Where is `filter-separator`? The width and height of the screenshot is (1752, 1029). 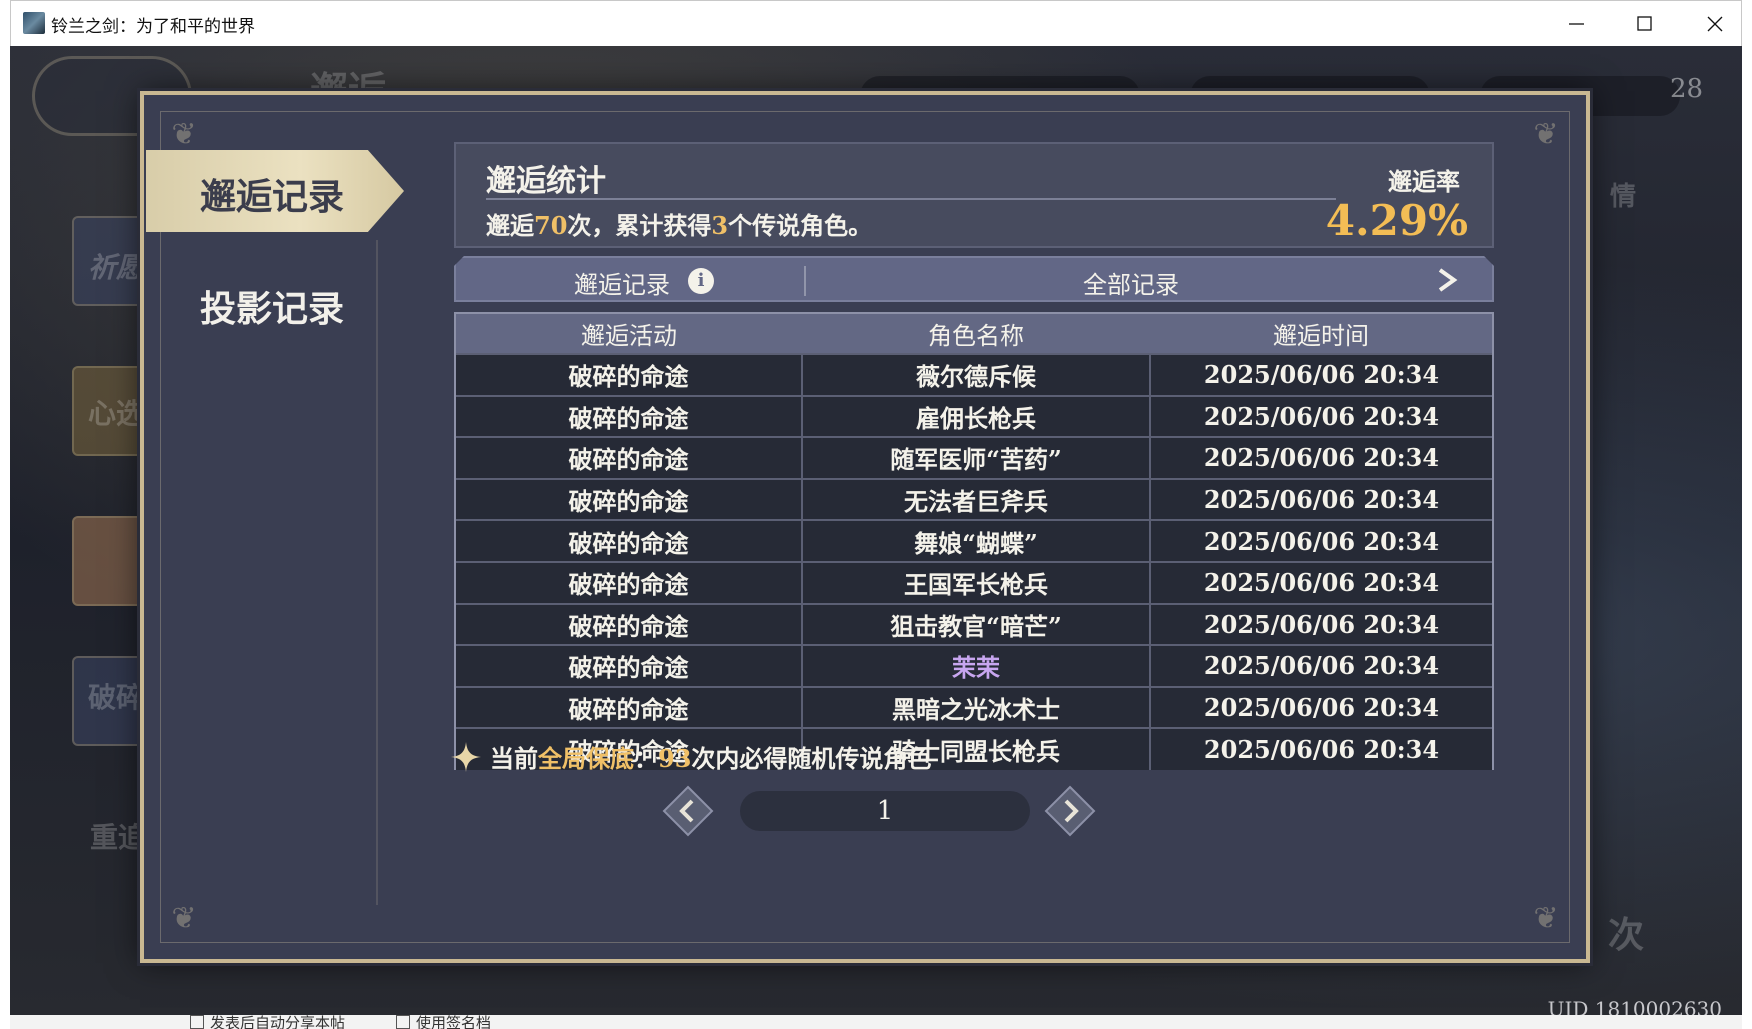
filter-separator is located at coordinates (805, 281).